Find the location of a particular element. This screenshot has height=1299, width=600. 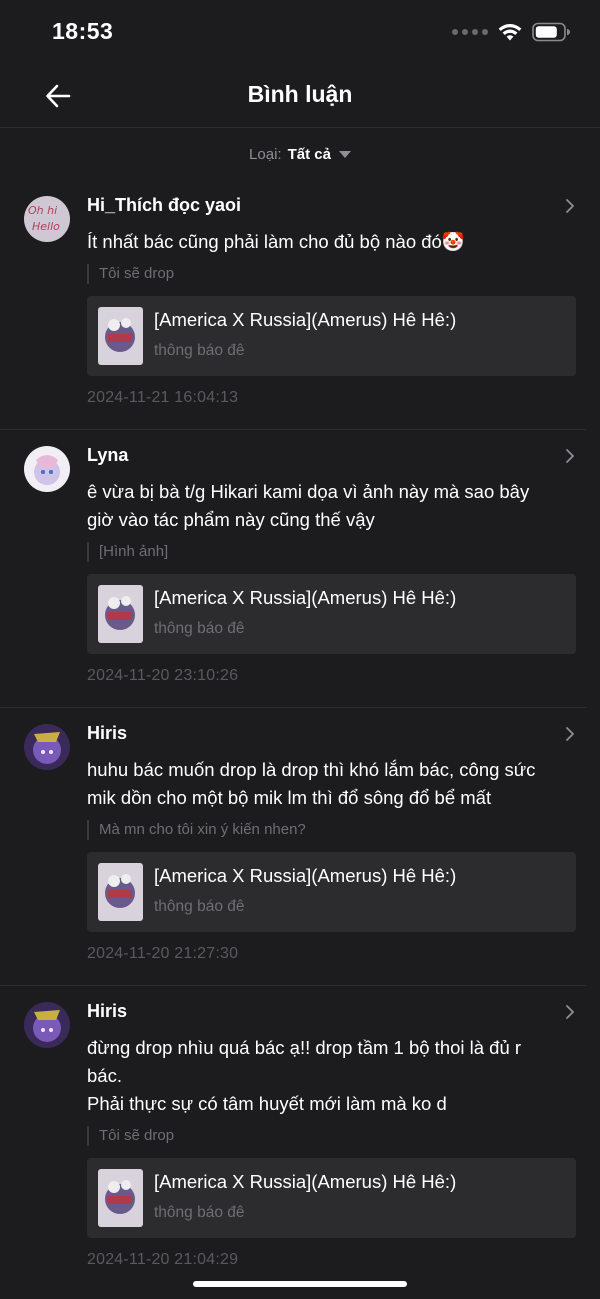

home-indicator is located at coordinates (300, 1284).